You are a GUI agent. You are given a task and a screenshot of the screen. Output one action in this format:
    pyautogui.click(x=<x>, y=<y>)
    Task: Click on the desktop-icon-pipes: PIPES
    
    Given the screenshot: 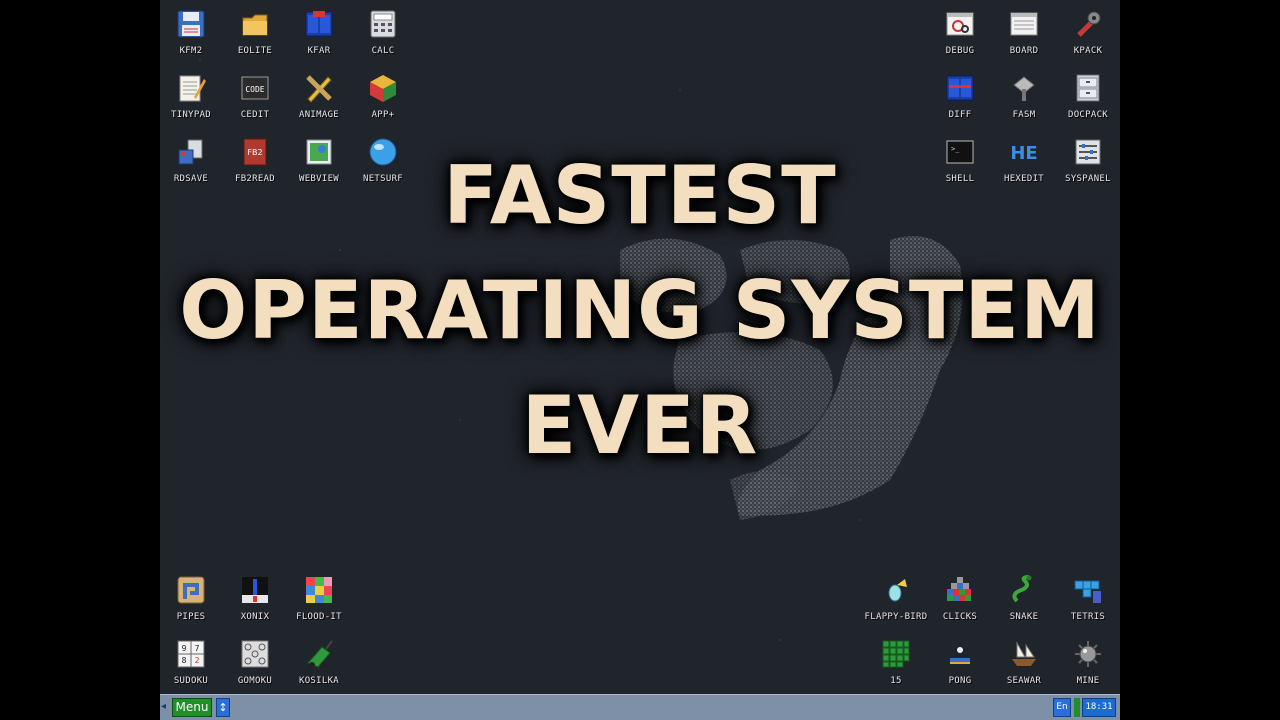 What is the action you would take?
    pyautogui.click(x=193, y=604)
    